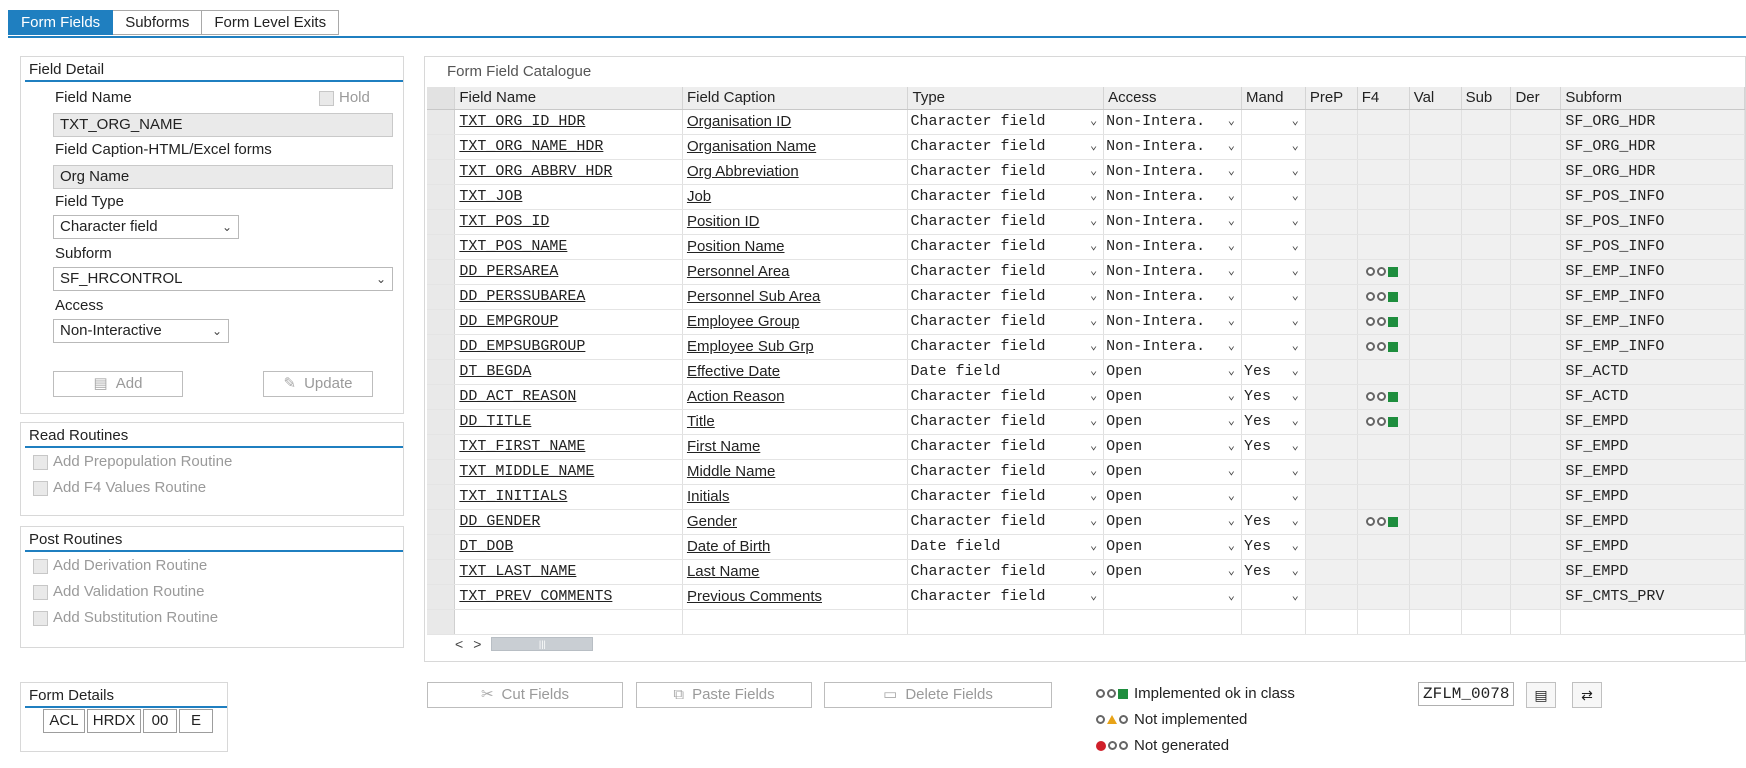  I want to click on column-header: Val, so click(1435, 98).